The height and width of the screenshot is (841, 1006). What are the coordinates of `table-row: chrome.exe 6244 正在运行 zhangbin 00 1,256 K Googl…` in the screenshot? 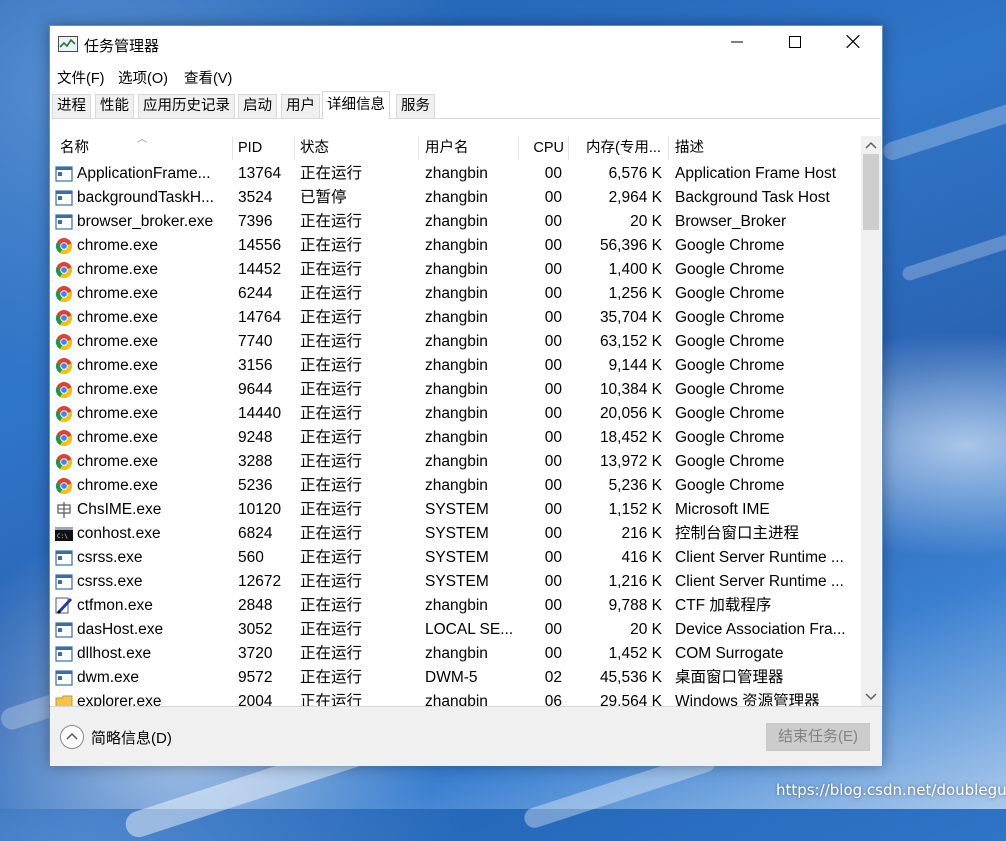 It's located at (455, 294).